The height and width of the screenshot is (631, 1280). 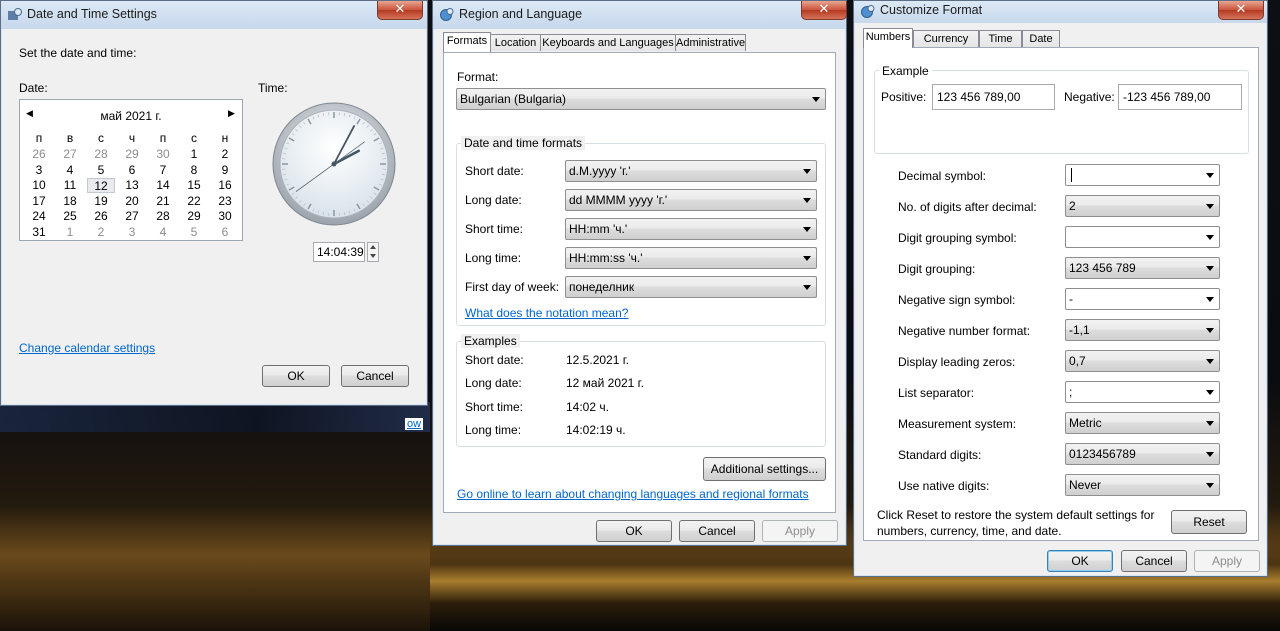 I want to click on setting-dropdown: Never, so click(x=1142, y=485).